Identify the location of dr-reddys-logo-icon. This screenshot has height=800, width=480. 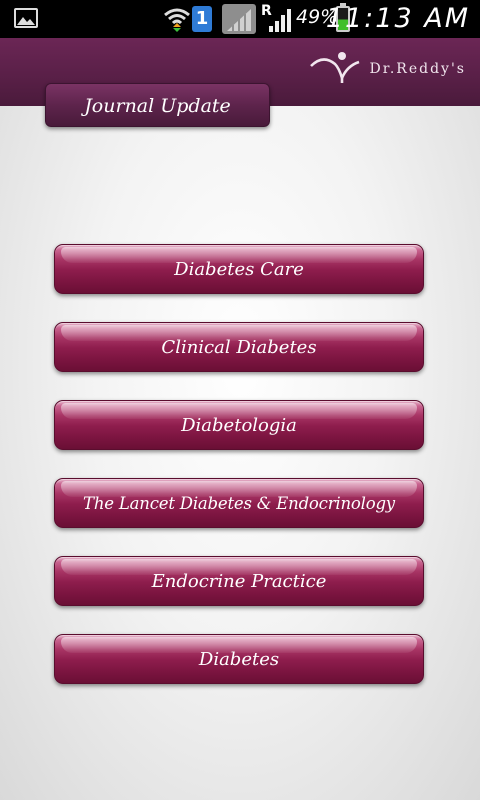
(335, 69).